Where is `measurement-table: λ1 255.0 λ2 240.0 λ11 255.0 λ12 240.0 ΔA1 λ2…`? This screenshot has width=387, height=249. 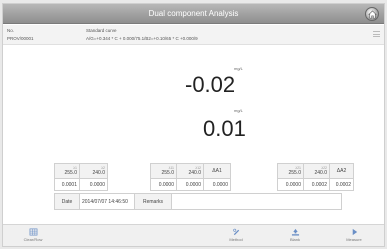
measurement-table: λ1 255.0 λ2 240.0 λ11 255.0 λ12 240.0 ΔA1 λ2… is located at coordinates (204, 177).